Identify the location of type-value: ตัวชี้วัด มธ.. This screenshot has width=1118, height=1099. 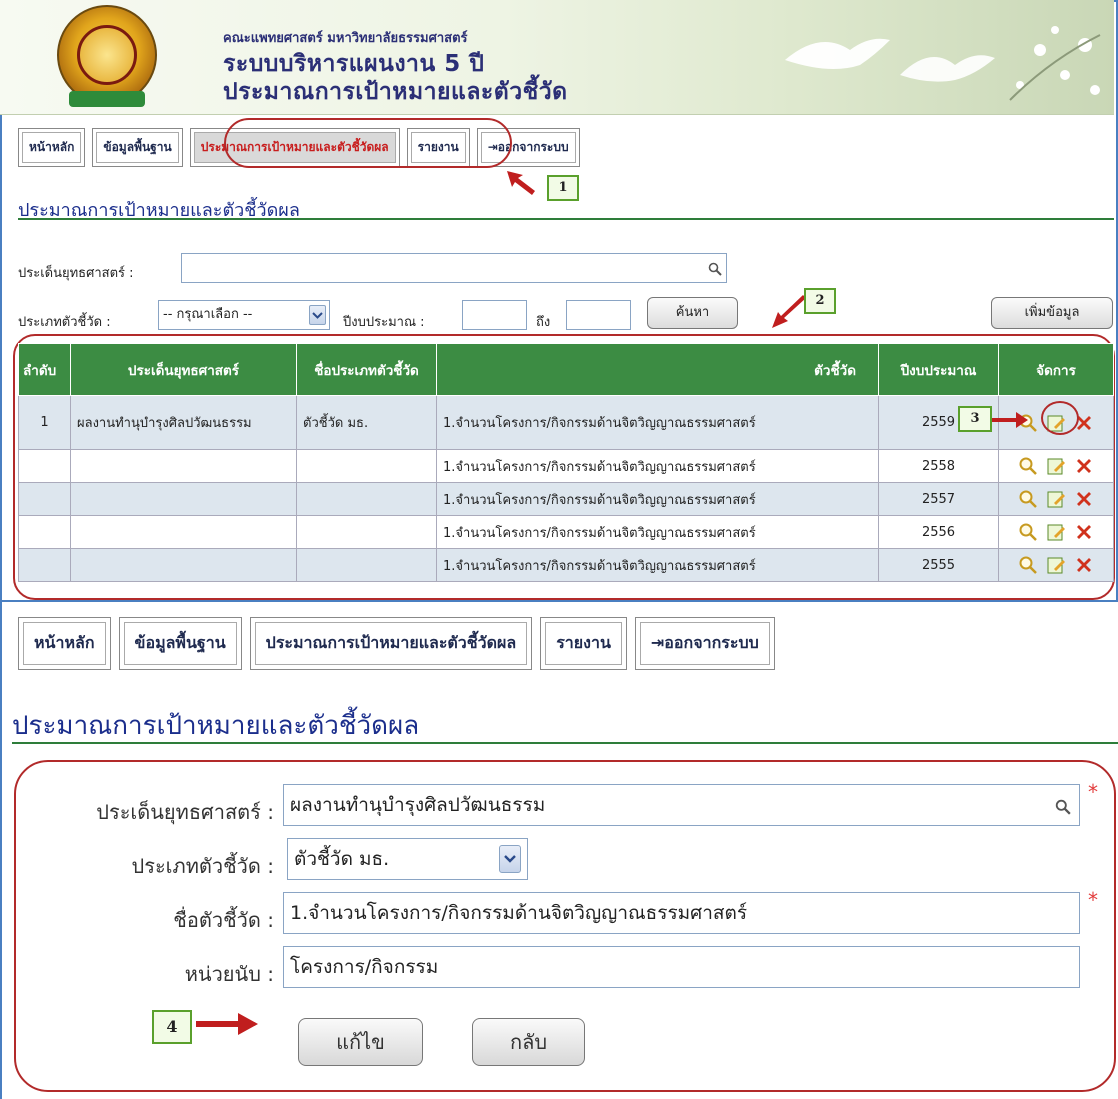
(342, 859).